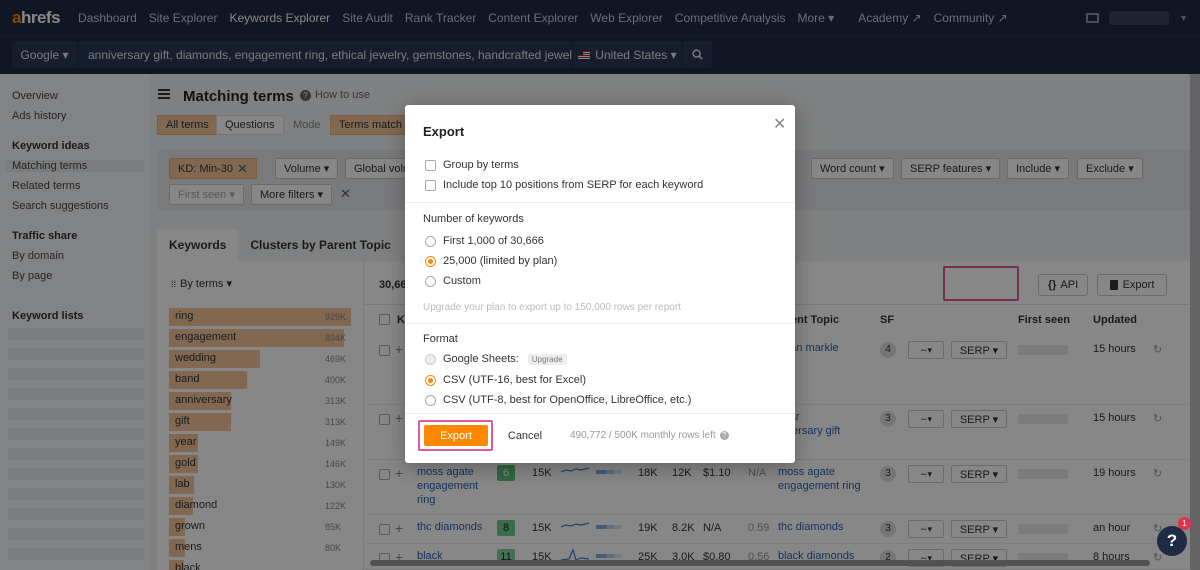 This screenshot has height=570, width=1200. Describe the element at coordinates (440, 339) in the screenshot. I see `format-heading: Format` at that location.